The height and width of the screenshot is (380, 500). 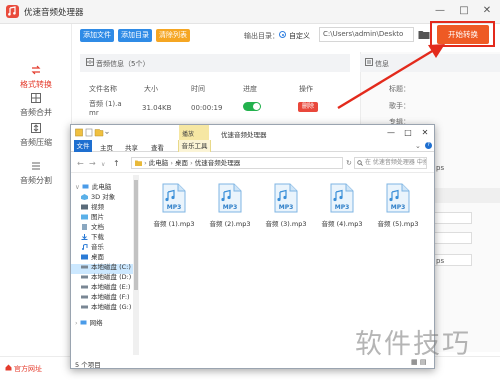 I want to click on tree-item-documents: 文档, so click(x=92, y=226).